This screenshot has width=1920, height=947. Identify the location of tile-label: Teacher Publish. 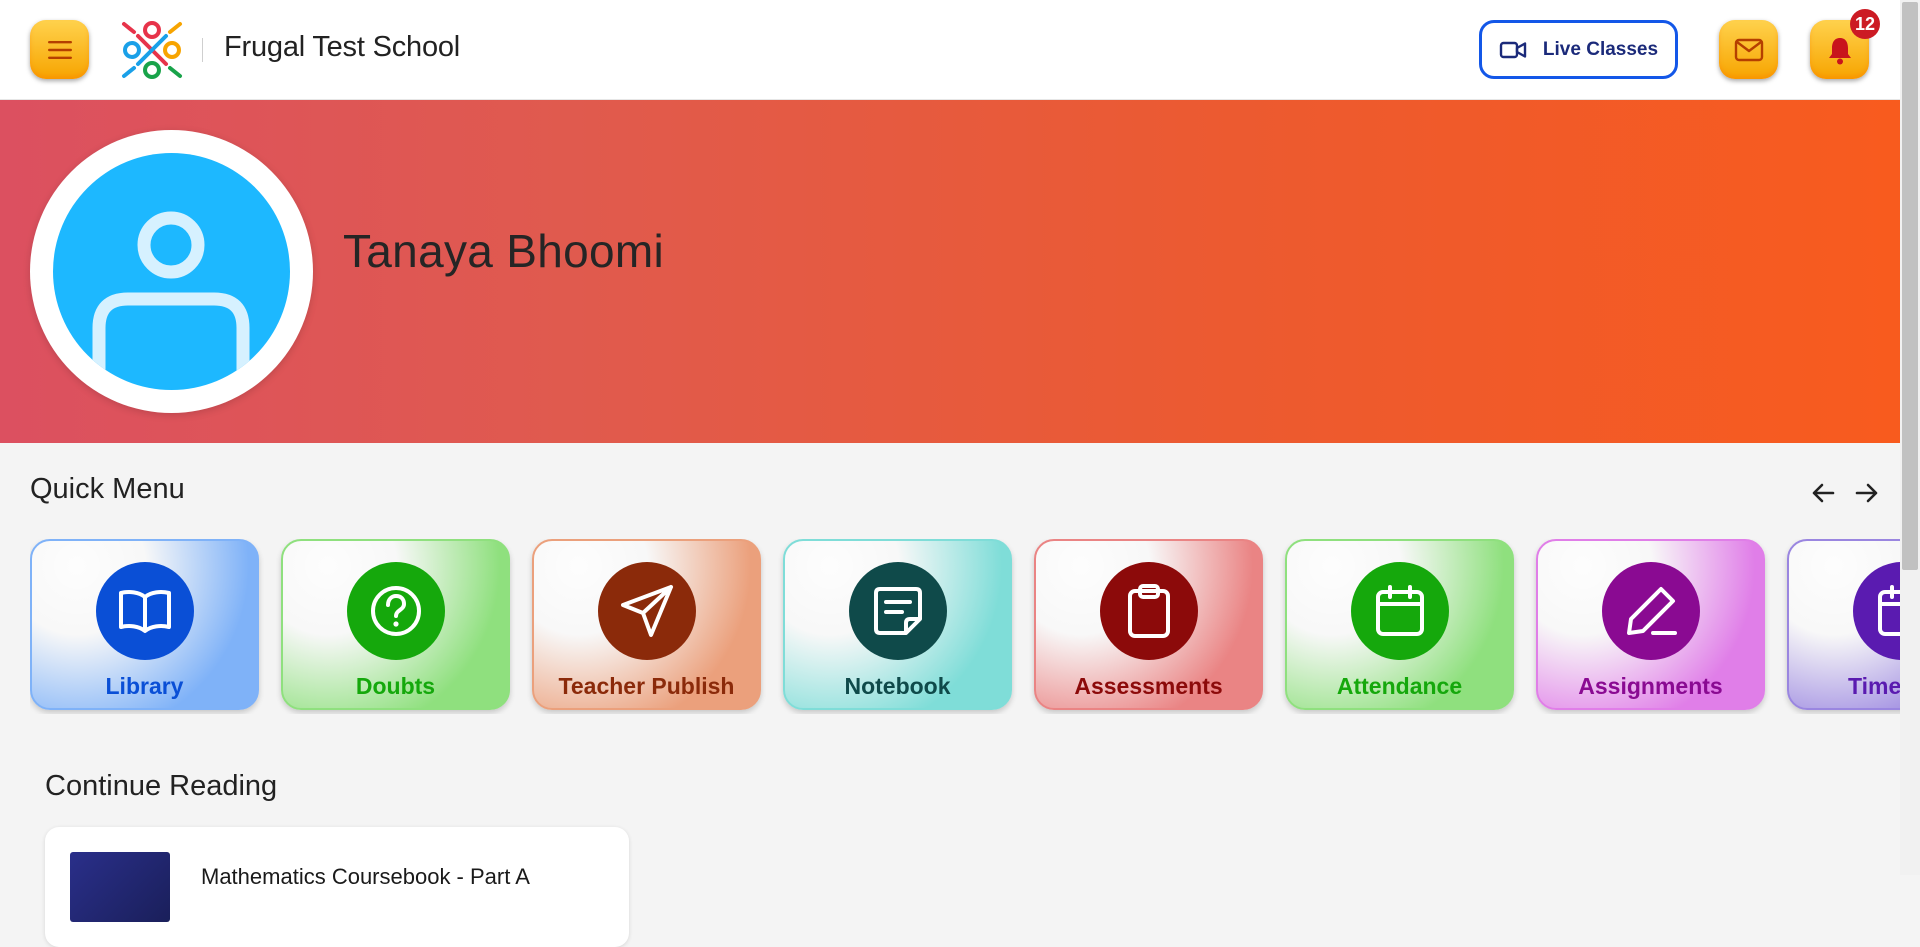
(646, 686).